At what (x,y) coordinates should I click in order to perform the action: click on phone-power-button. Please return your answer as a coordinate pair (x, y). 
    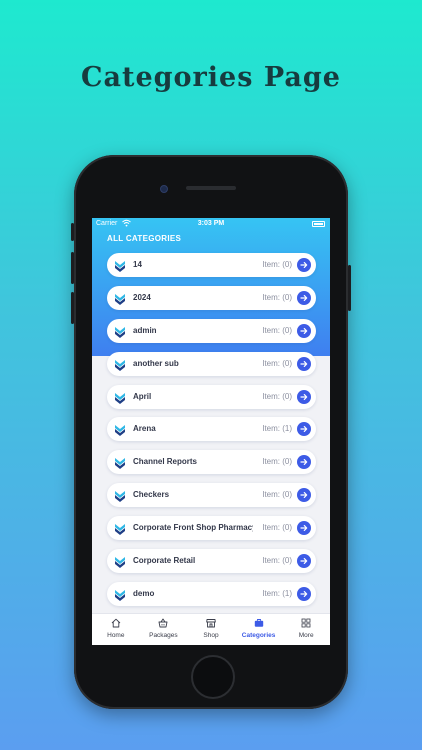
    Looking at the image, I should click on (349, 288).